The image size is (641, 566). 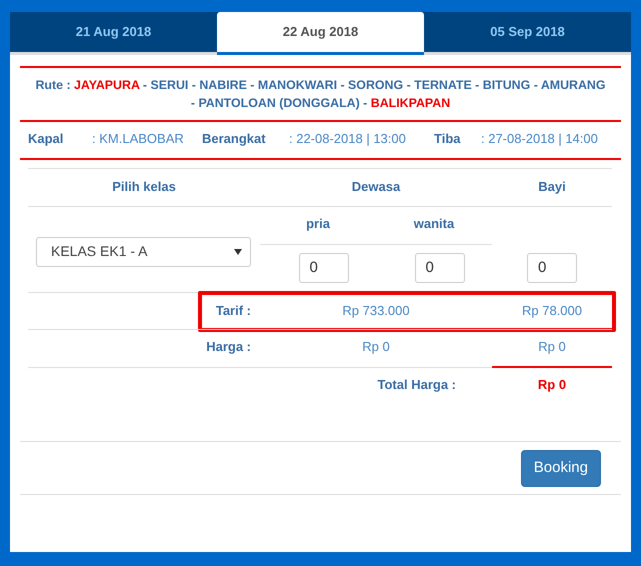 What do you see at coordinates (552, 187) in the screenshot?
I see `column-header: Bayi` at bounding box center [552, 187].